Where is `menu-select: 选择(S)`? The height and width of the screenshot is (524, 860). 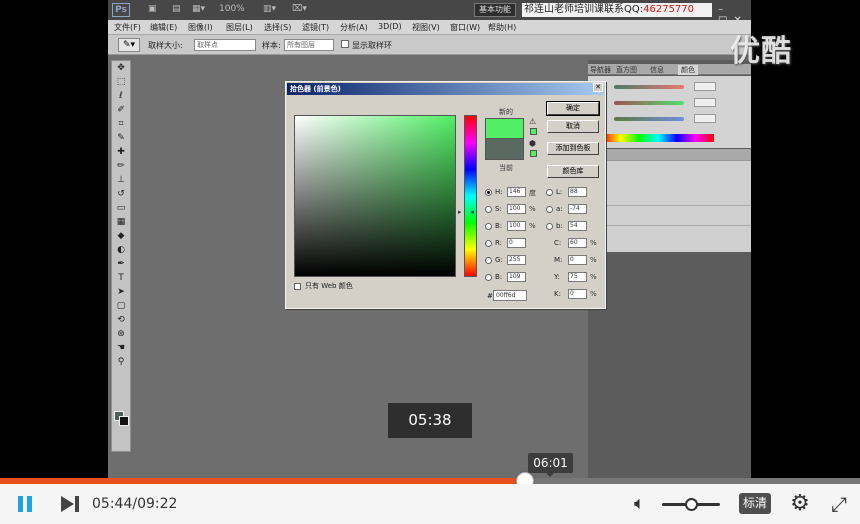 menu-select: 选择(S) is located at coordinates (278, 27).